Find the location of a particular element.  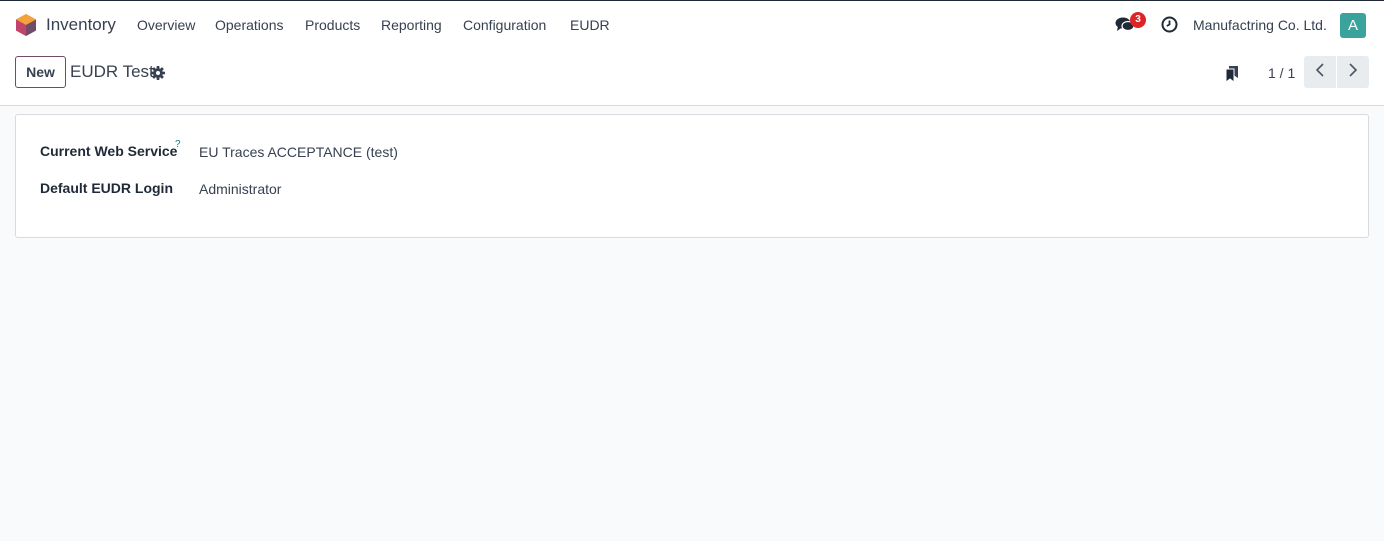

field-label-current-web-service: Current Web Service is located at coordinates (109, 151).